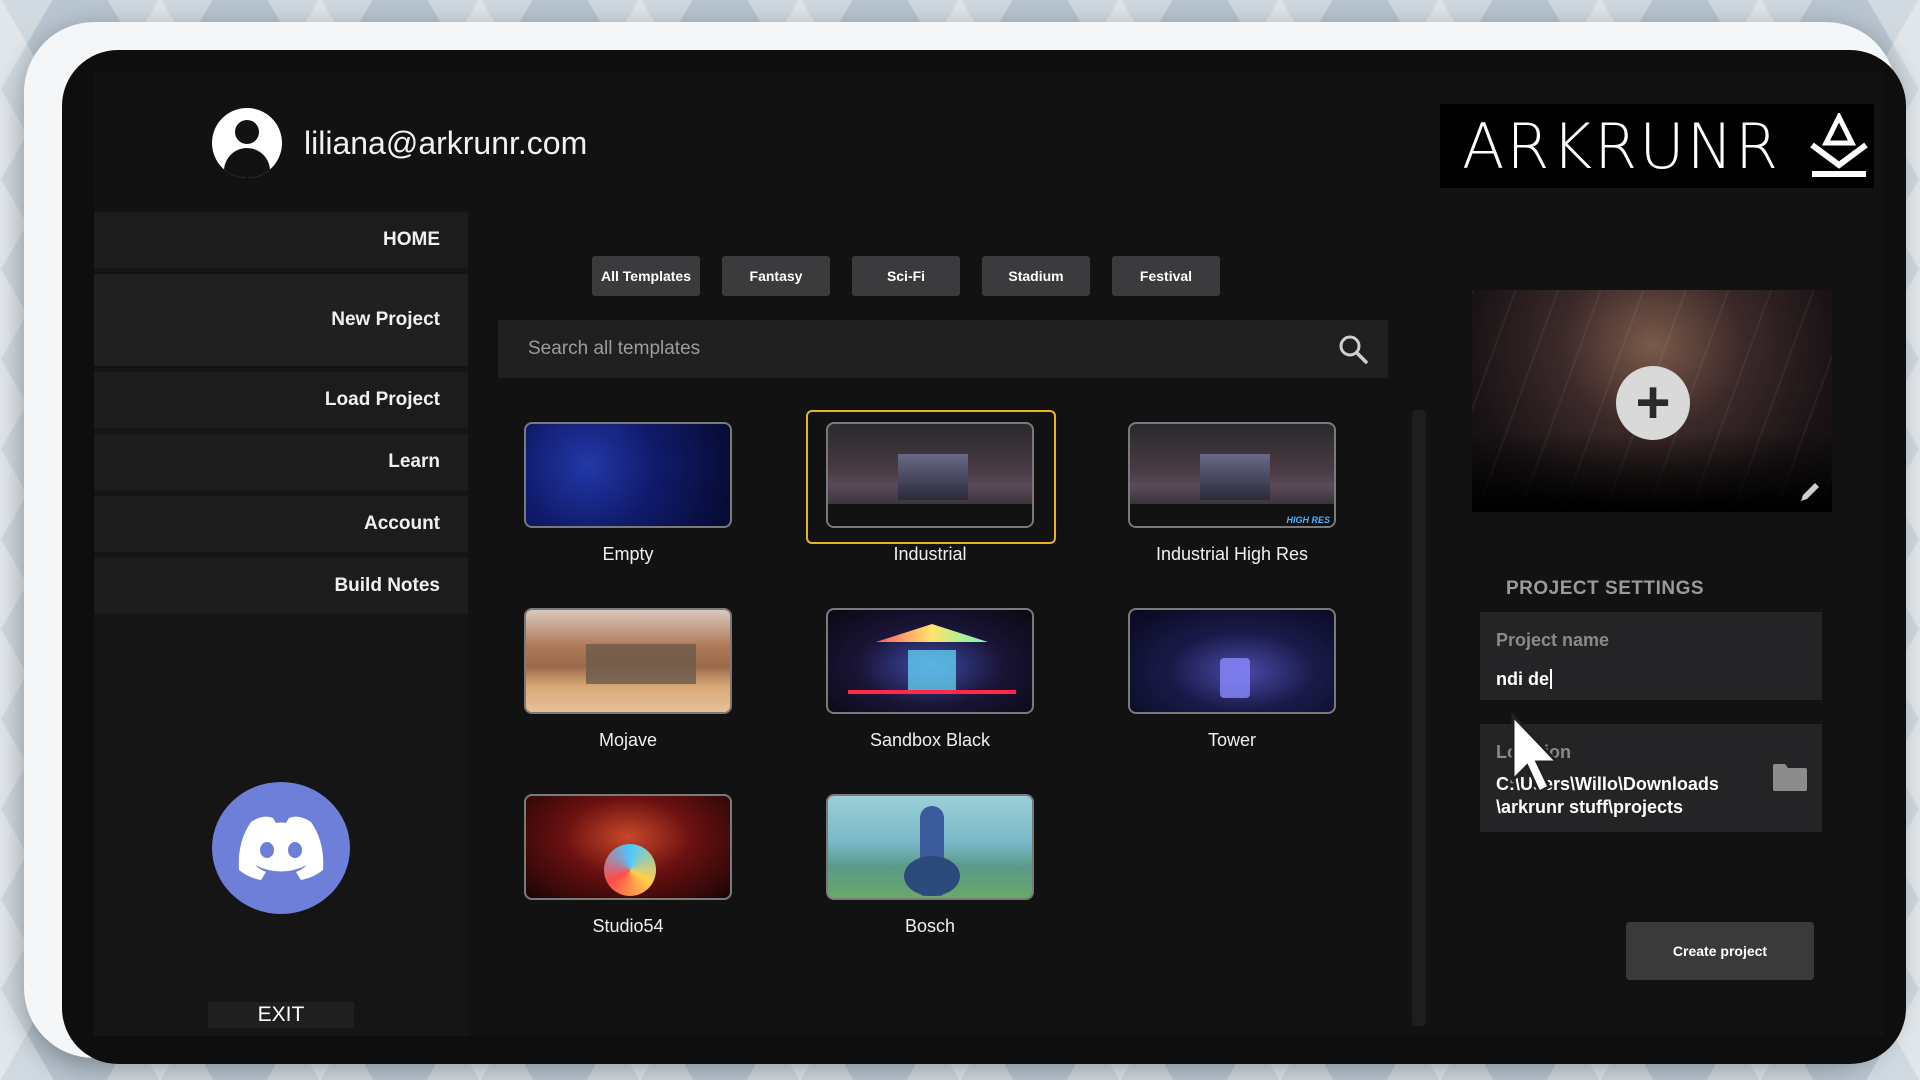 This screenshot has height=1080, width=1920. What do you see at coordinates (1166, 276) in the screenshot?
I see `tab-festival: Festival` at bounding box center [1166, 276].